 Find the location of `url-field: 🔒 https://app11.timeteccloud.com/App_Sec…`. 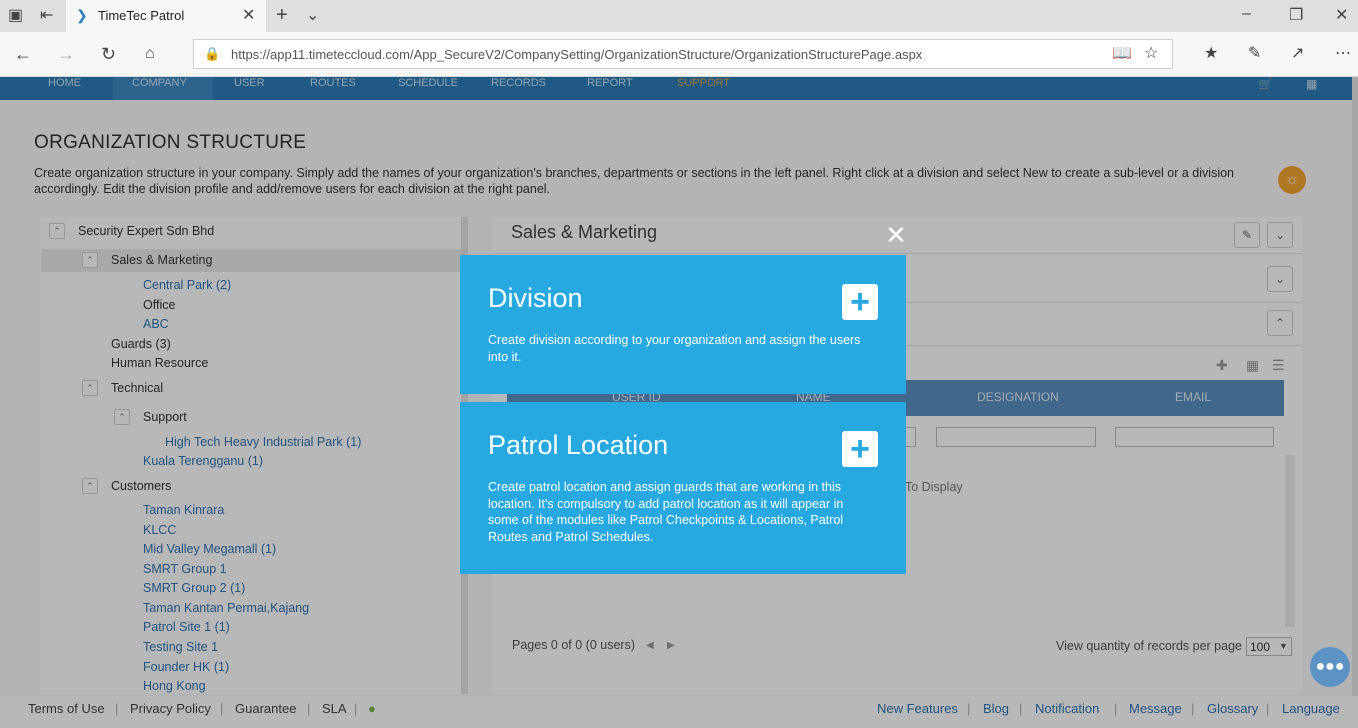

url-field: 🔒 https://app11.timeteccloud.com/App_Sec… is located at coordinates (683, 54).